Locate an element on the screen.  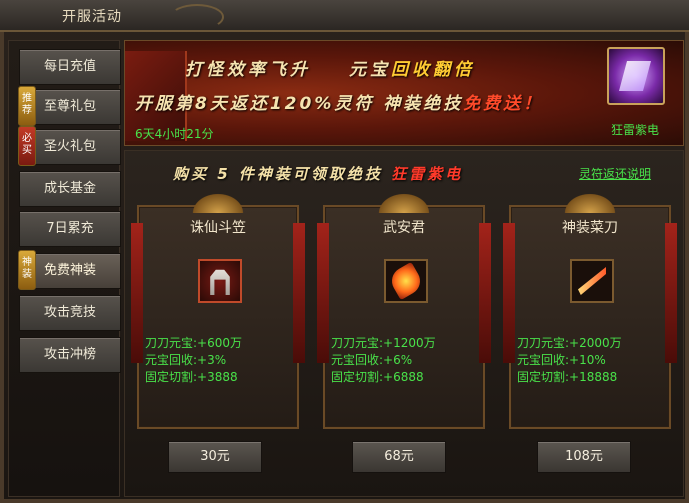
skill-name-label: 狂雷紫电 is located at coordinates (634, 130).